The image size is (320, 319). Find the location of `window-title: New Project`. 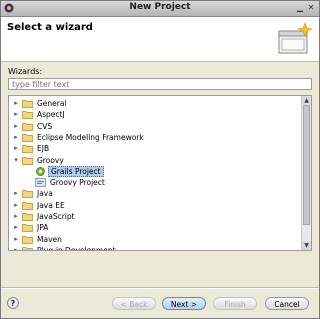

window-title: New Project is located at coordinates (160, 7).